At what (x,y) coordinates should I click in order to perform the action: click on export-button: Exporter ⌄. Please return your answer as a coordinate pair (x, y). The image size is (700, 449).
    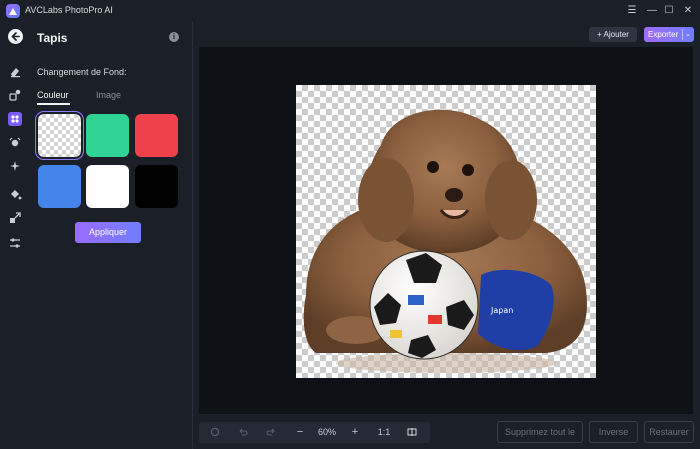
    Looking at the image, I should click on (669, 34).